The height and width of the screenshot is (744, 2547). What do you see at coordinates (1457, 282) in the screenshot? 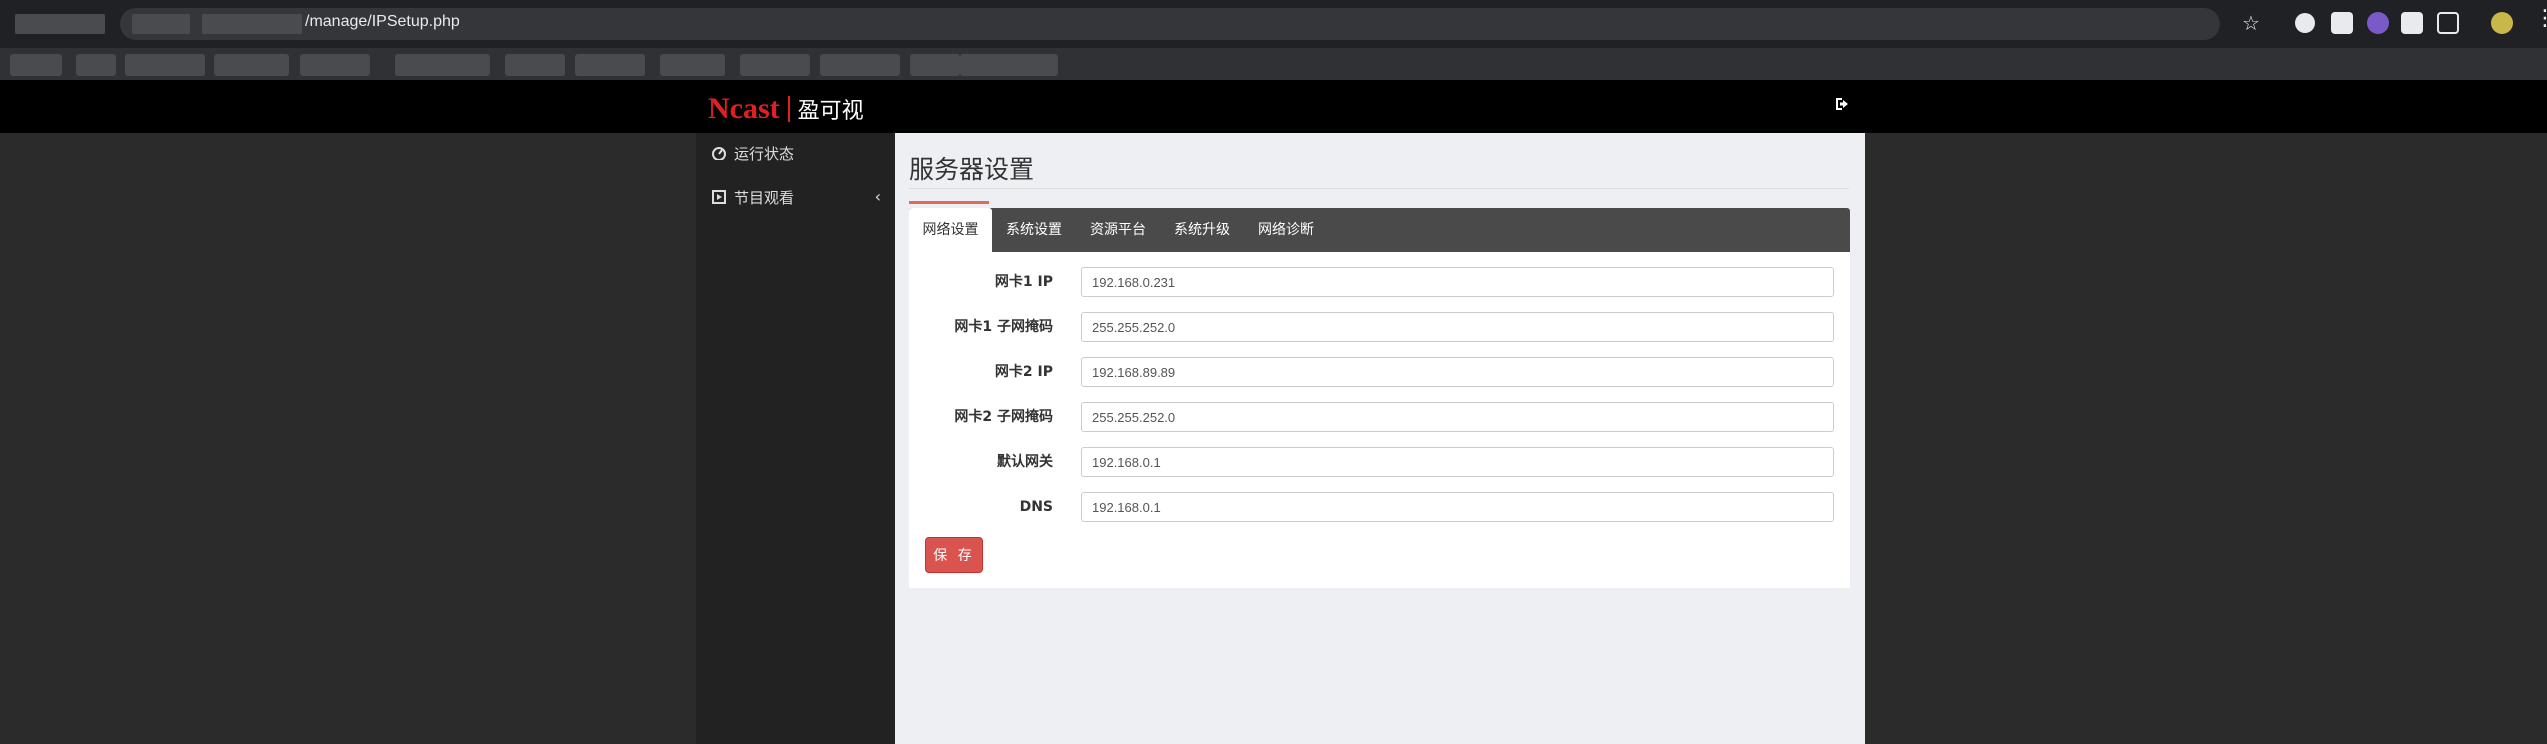
I see `nic1-ip-input` at bounding box center [1457, 282].